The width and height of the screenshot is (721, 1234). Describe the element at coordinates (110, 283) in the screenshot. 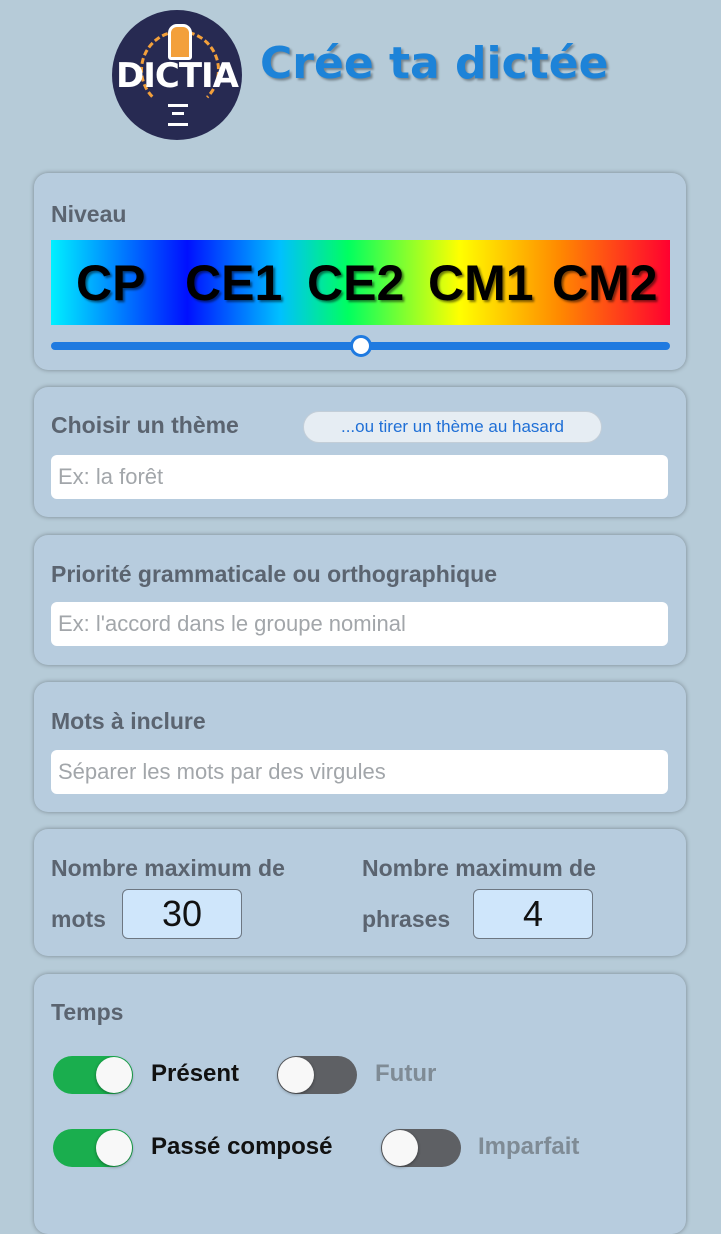

I see `level-cp: CP` at that location.